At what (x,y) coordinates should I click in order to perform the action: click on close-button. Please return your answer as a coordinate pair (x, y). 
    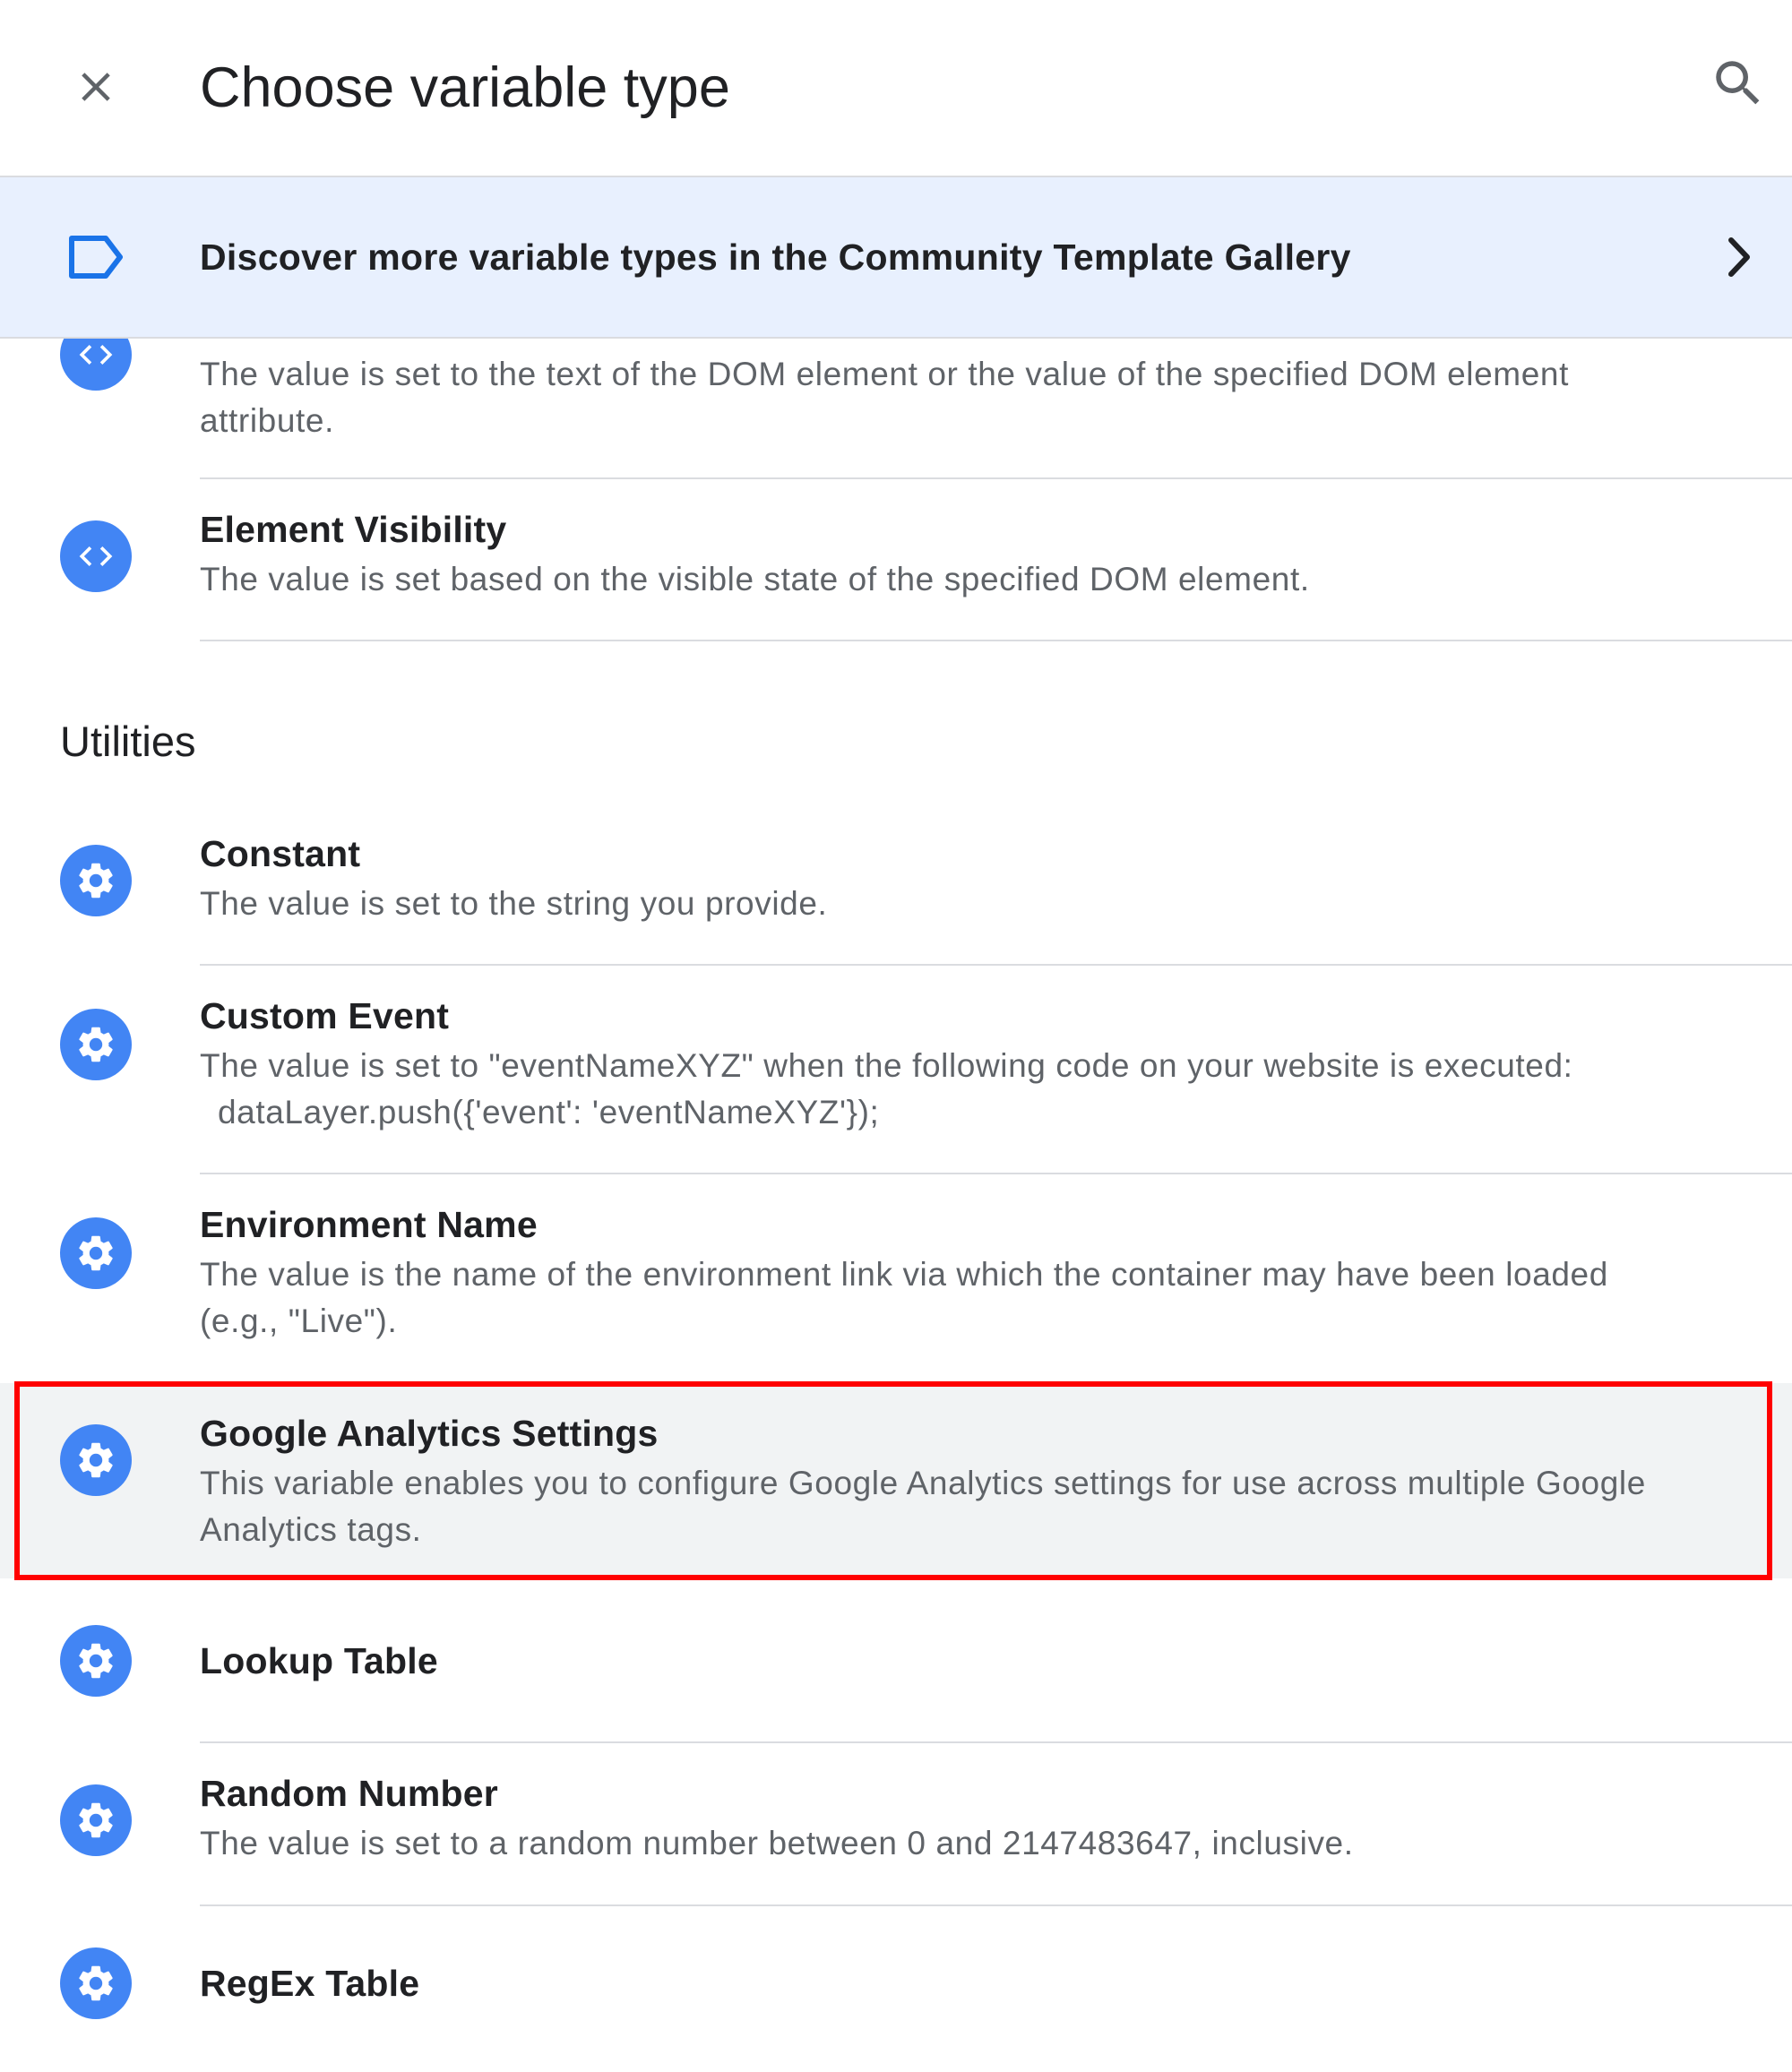
    Looking at the image, I should click on (96, 87).